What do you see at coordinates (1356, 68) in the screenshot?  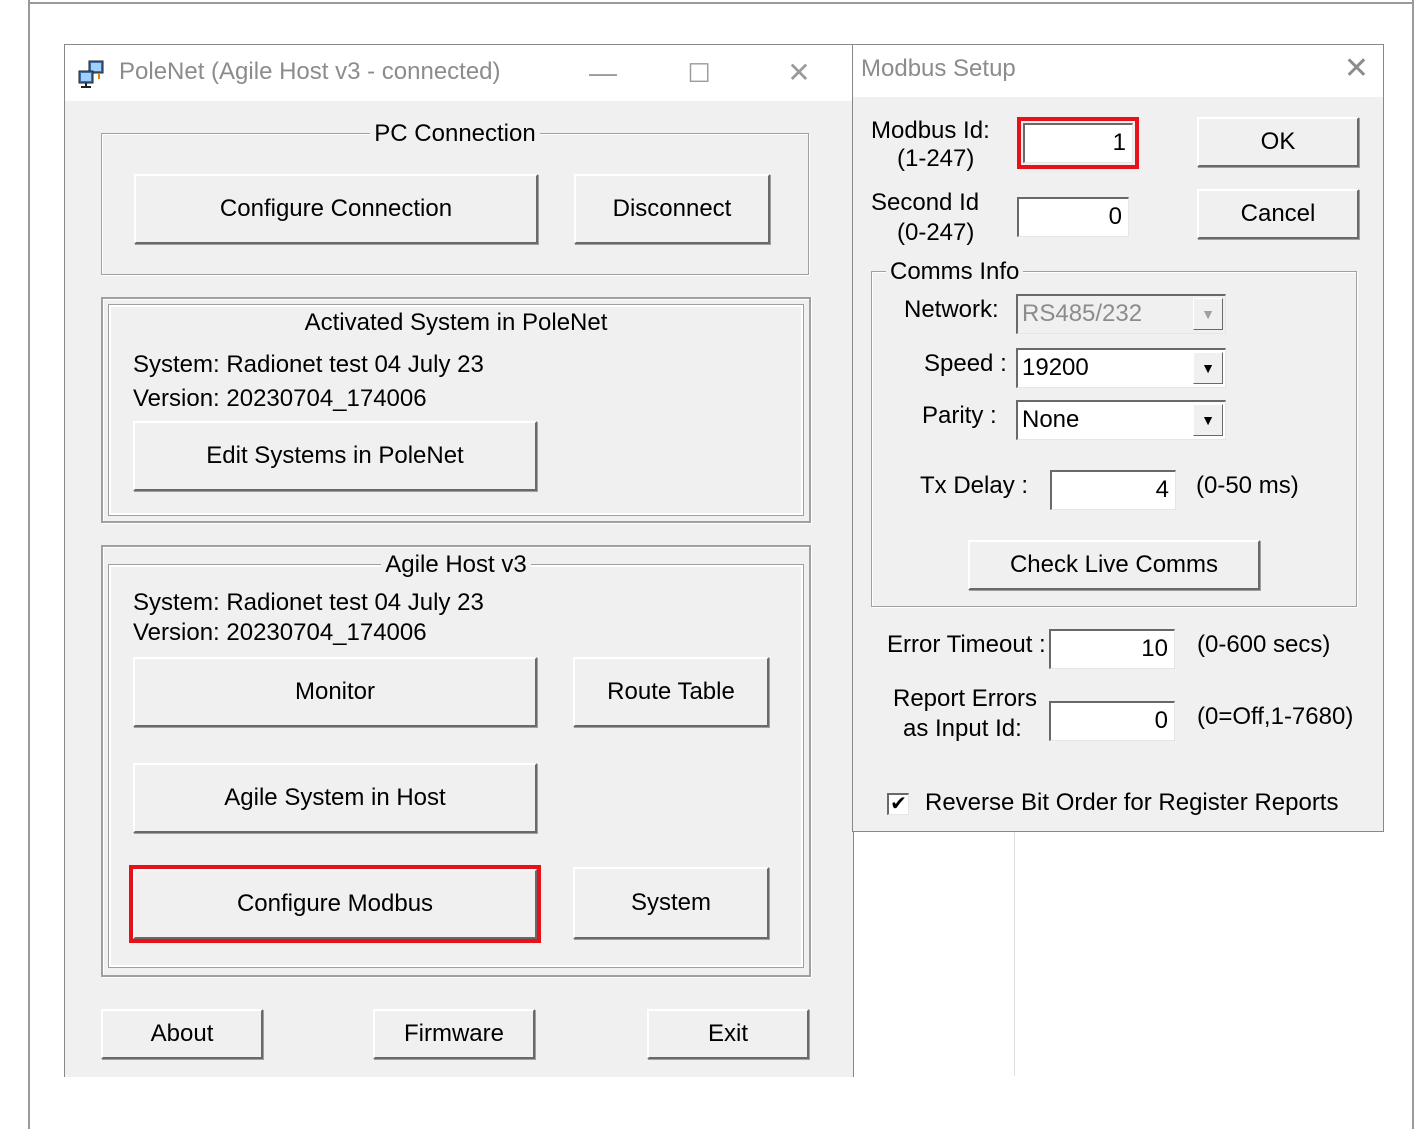 I see `dialog-close-icon: ✕` at bounding box center [1356, 68].